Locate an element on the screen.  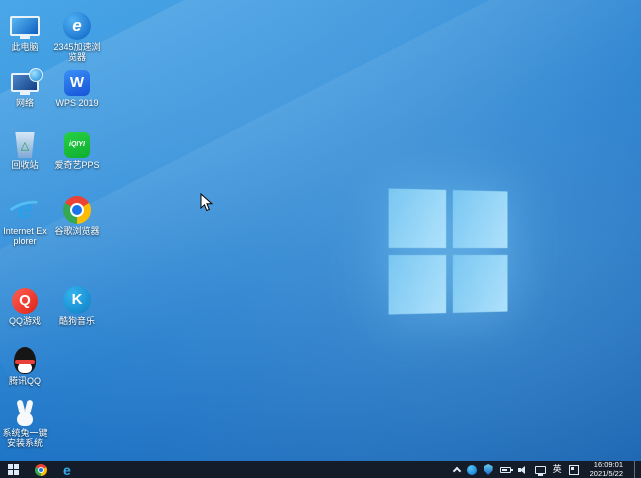
ime-indicator-icon is located at coordinates (573, 469).